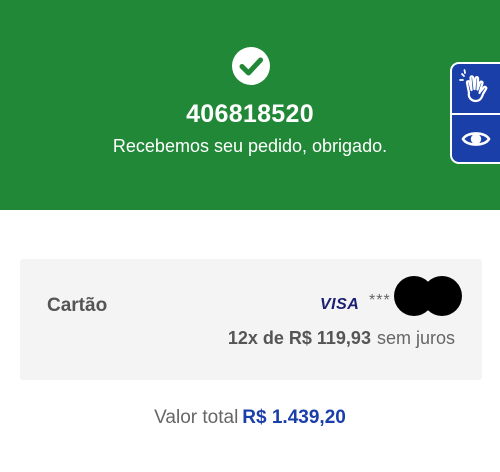  I want to click on sign-language-button, so click(476, 88).